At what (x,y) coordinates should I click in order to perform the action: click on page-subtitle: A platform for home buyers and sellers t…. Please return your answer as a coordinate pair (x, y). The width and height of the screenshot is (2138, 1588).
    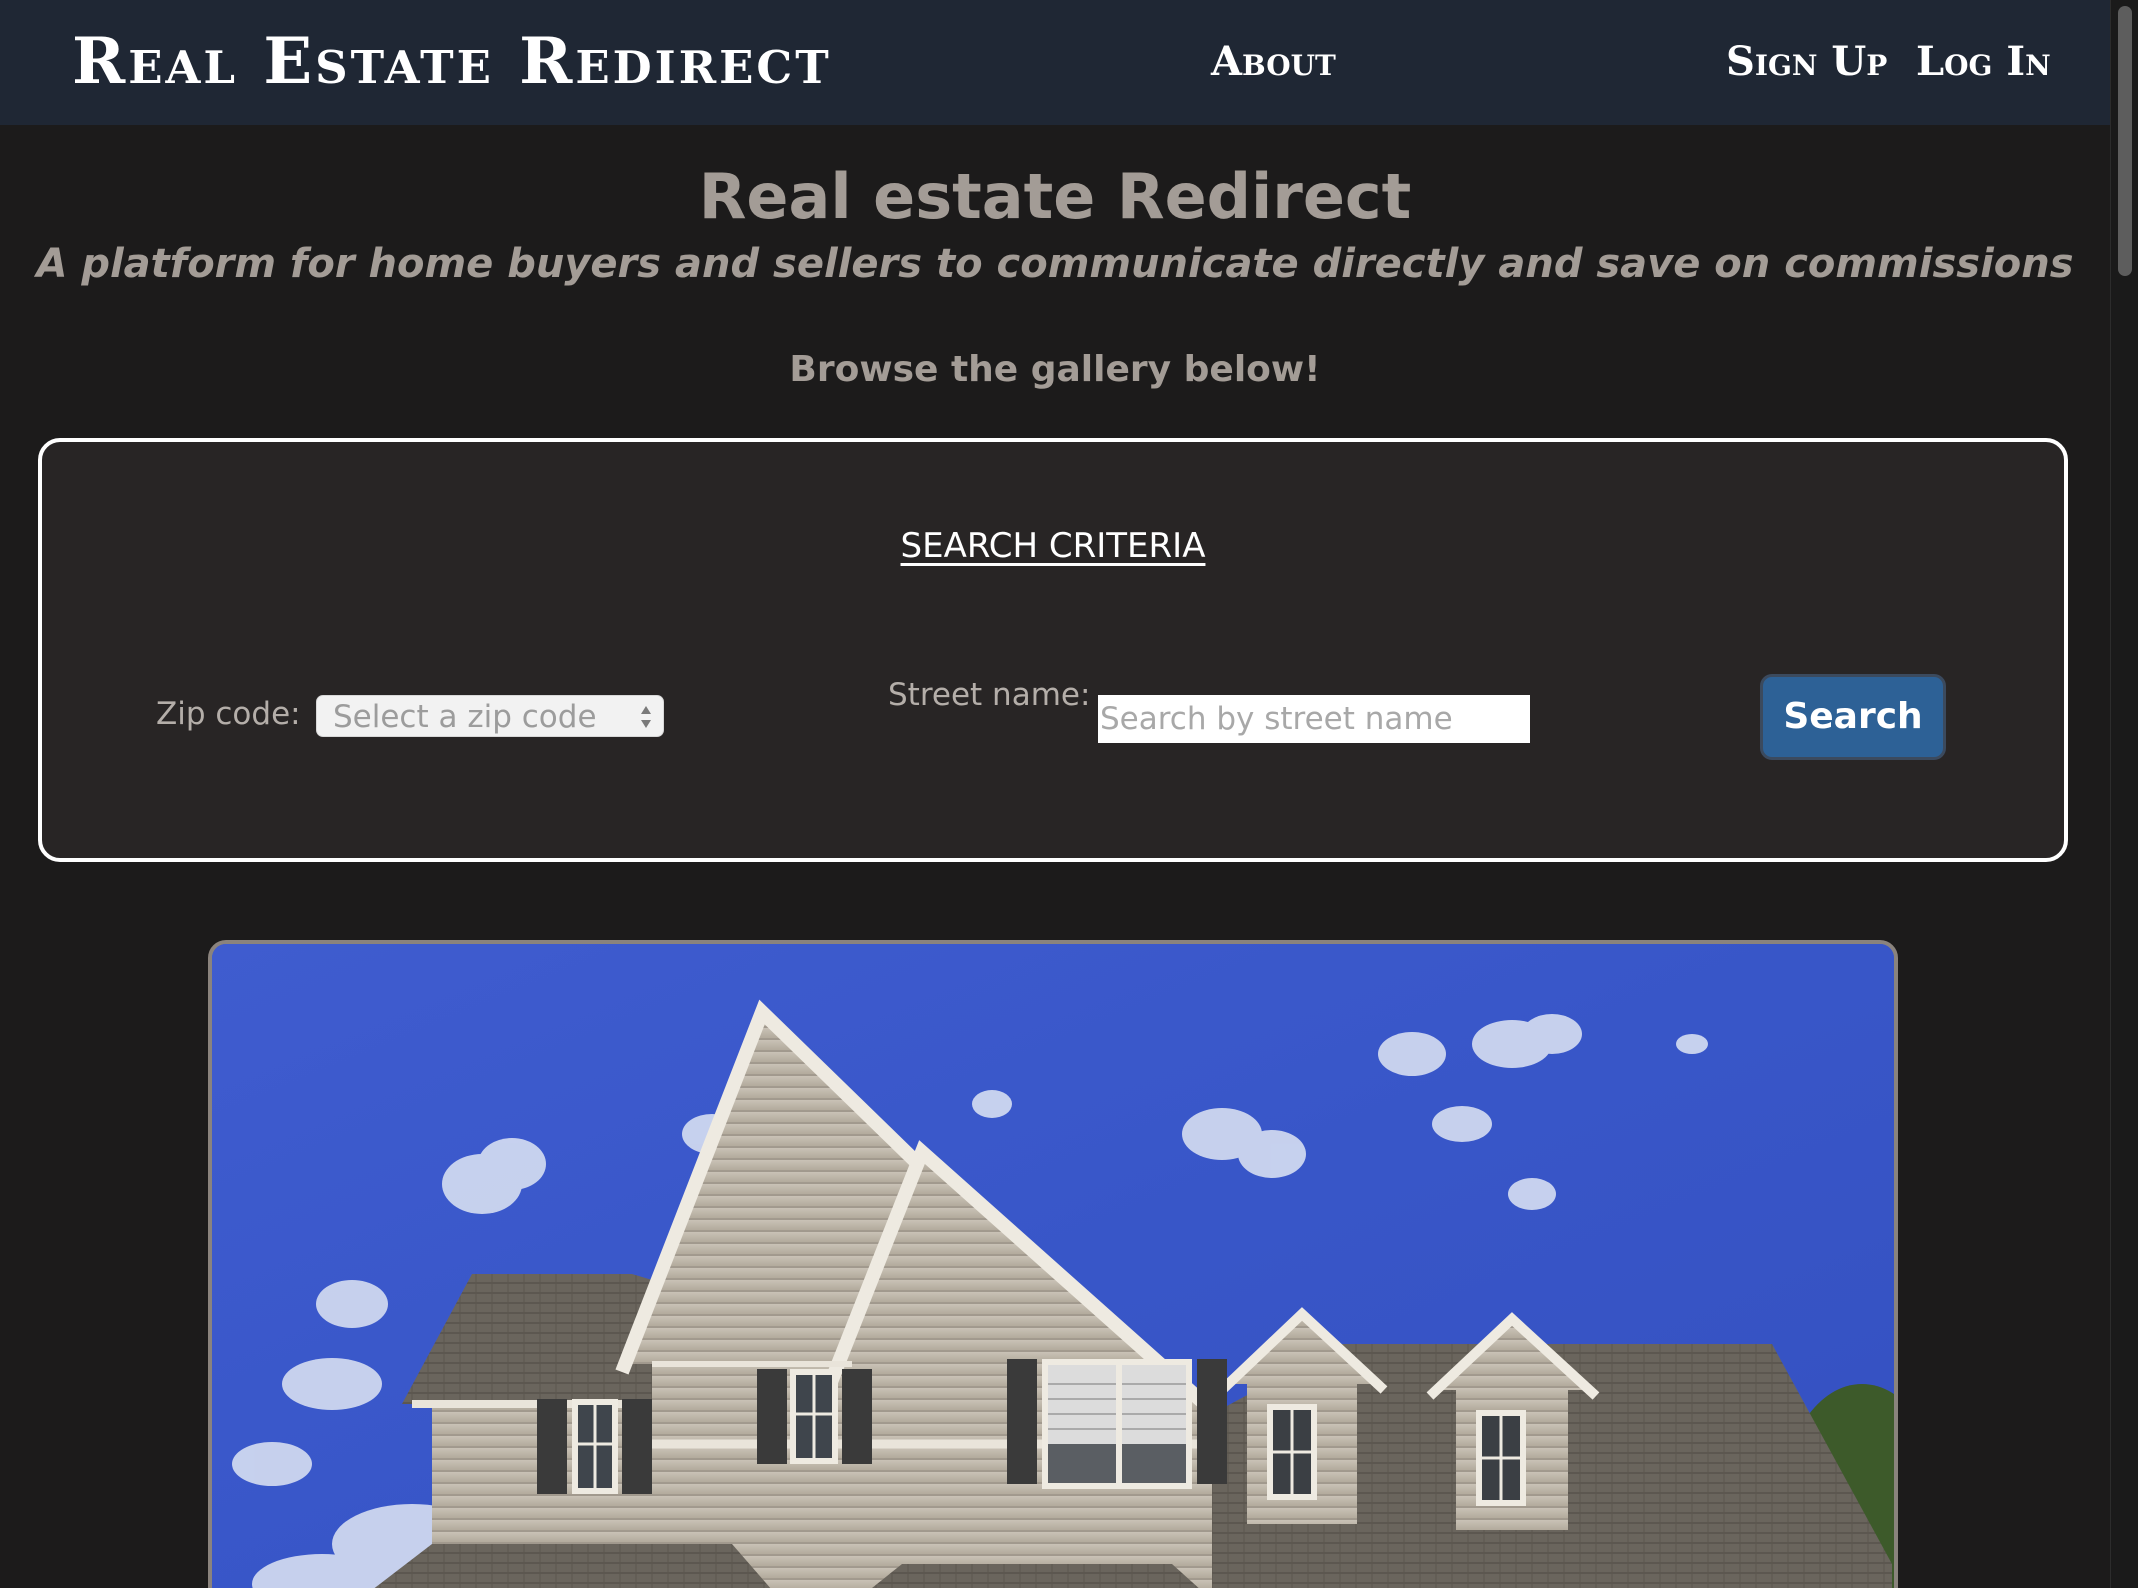
    Looking at the image, I should click on (1055, 264).